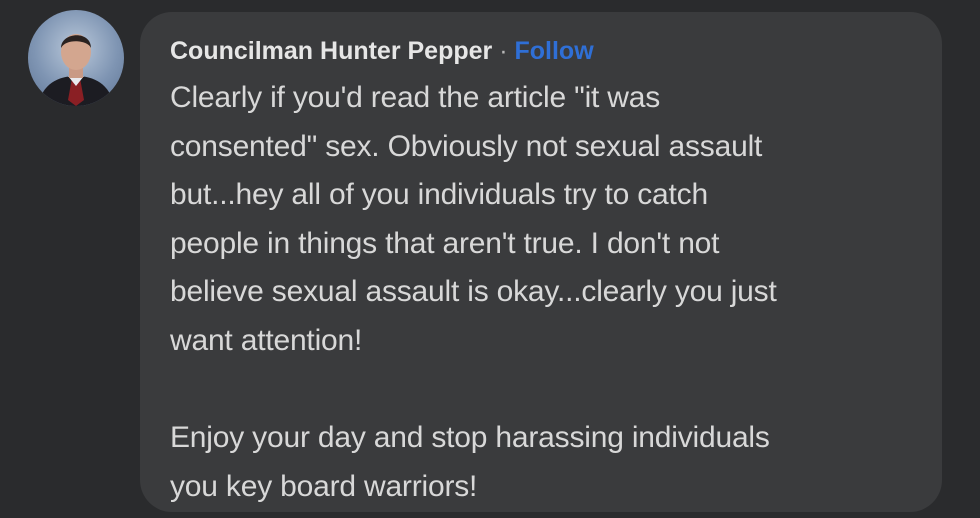 The image size is (980, 518). Describe the element at coordinates (554, 51) in the screenshot. I see `follow-link: Follow` at that location.